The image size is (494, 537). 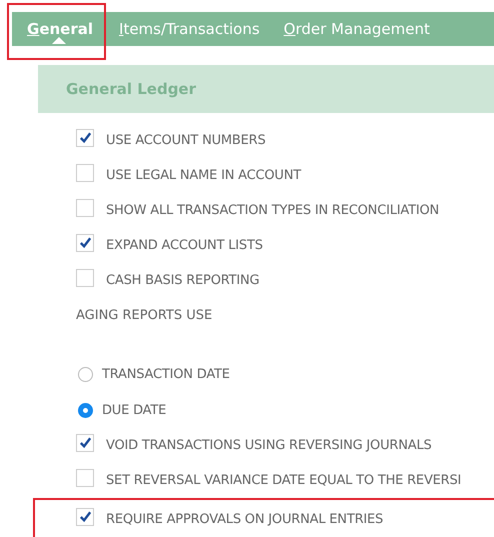 I want to click on tab: General, so click(x=59, y=29).